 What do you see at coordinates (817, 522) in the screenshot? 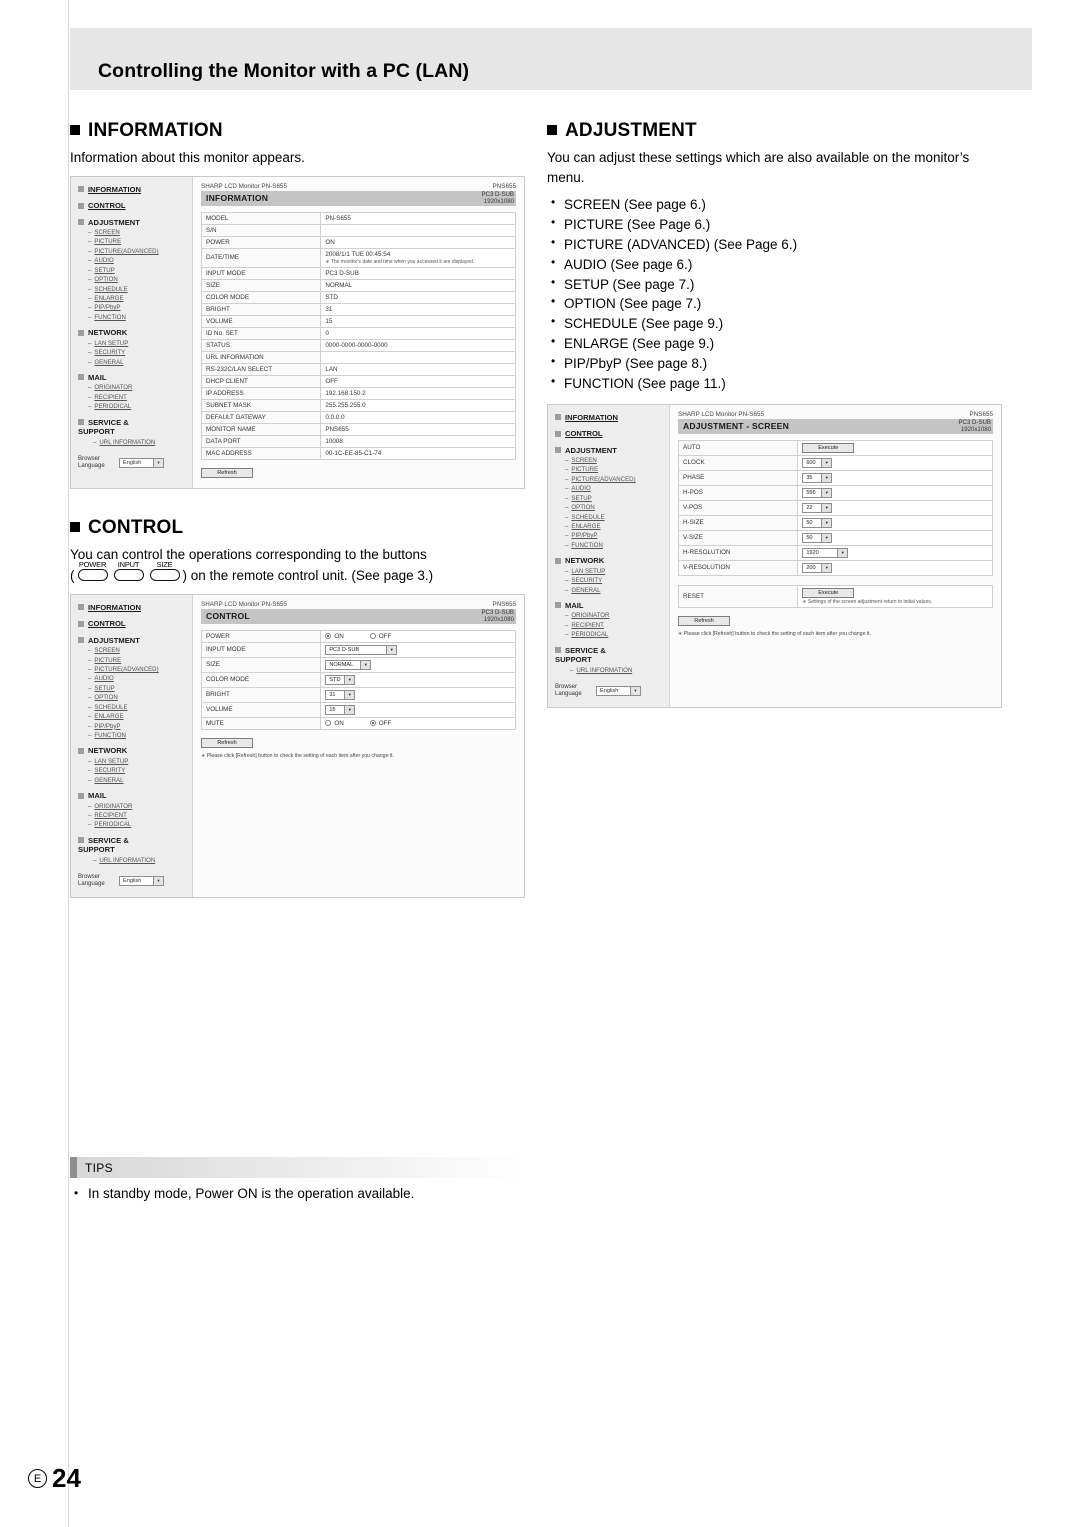
I see `h-size-select: 50 ▾` at bounding box center [817, 522].